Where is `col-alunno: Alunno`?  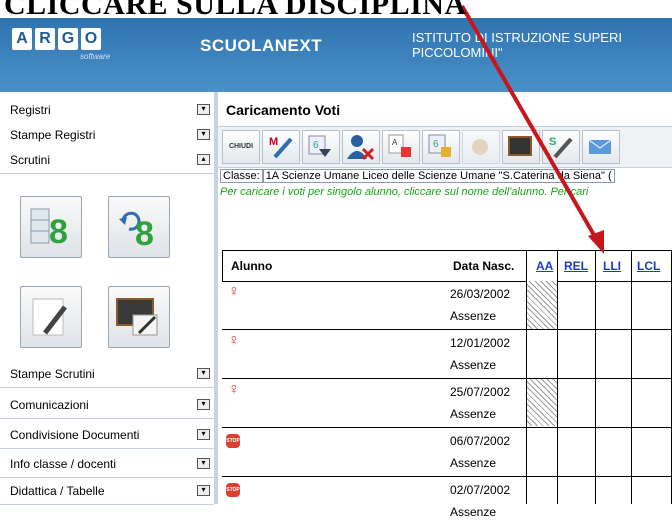 col-alunno: Alunno is located at coordinates (252, 266).